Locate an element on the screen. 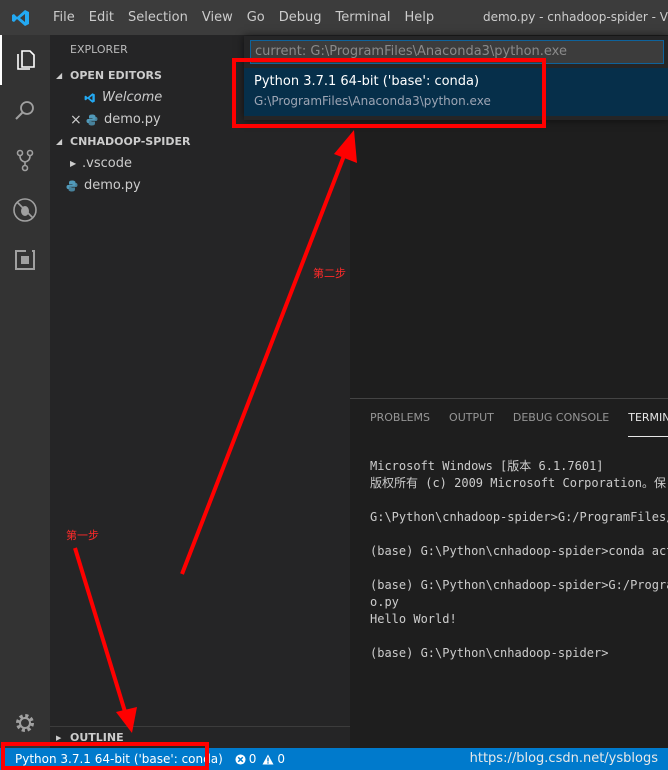  extensions-icon is located at coordinates (25, 260).